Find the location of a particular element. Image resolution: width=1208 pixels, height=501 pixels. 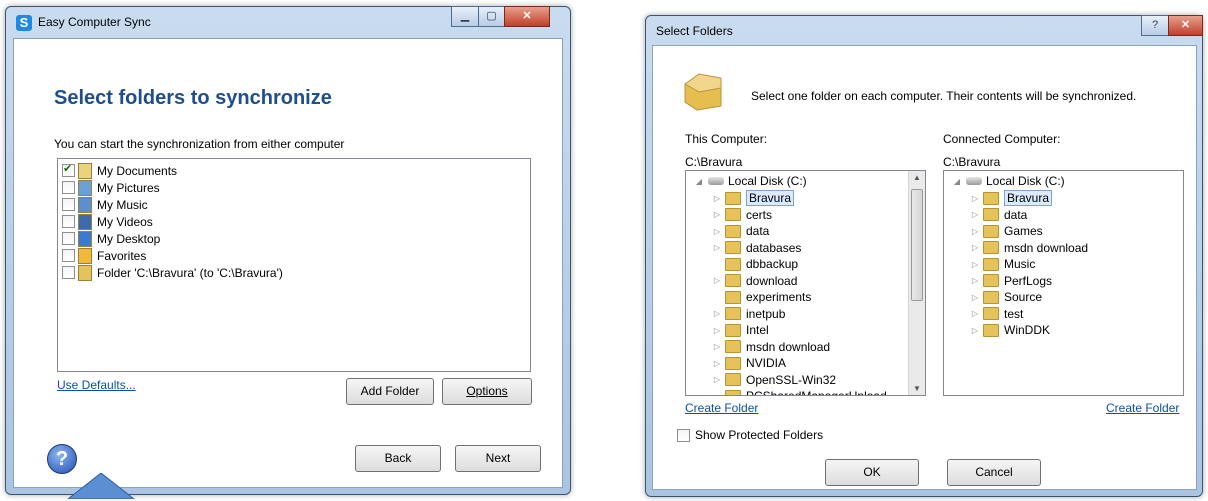

scroll-up-icon: ▲ is located at coordinates (917, 177).